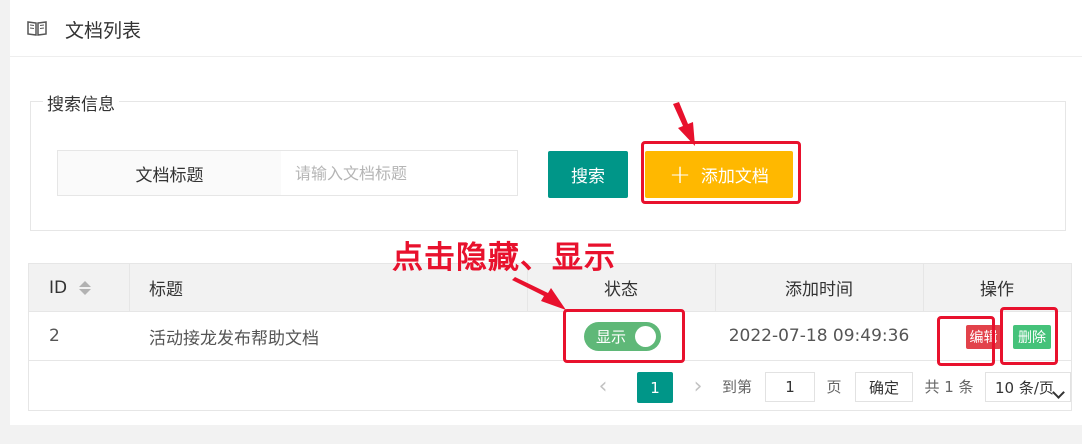 The height and width of the screenshot is (444, 1082). I want to click on add-document-label: 添加文档, so click(734, 177).